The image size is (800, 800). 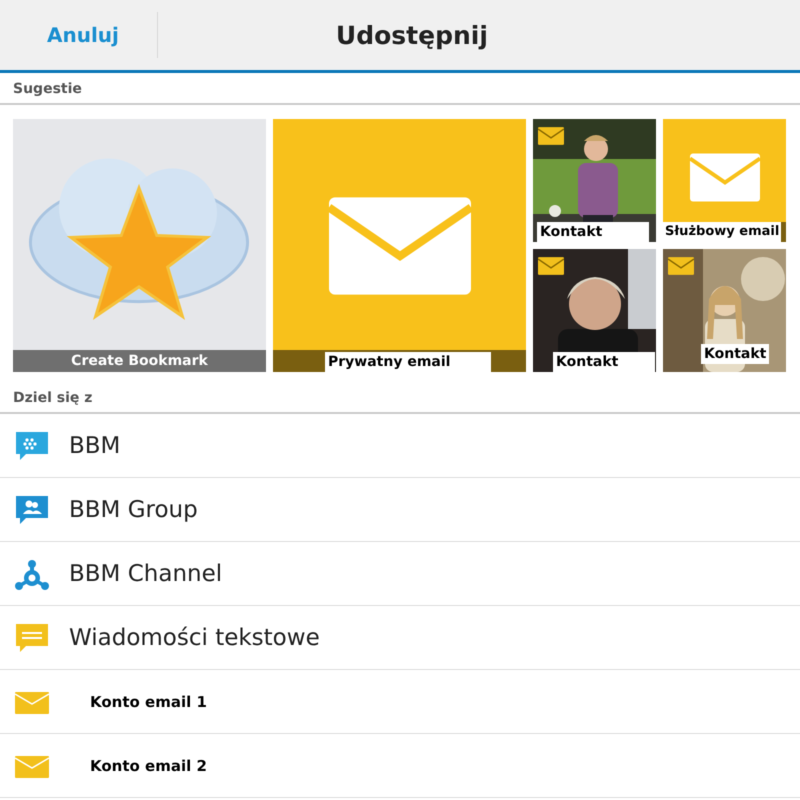 What do you see at coordinates (400, 510) in the screenshot?
I see `share-item: BBM Group` at bounding box center [400, 510].